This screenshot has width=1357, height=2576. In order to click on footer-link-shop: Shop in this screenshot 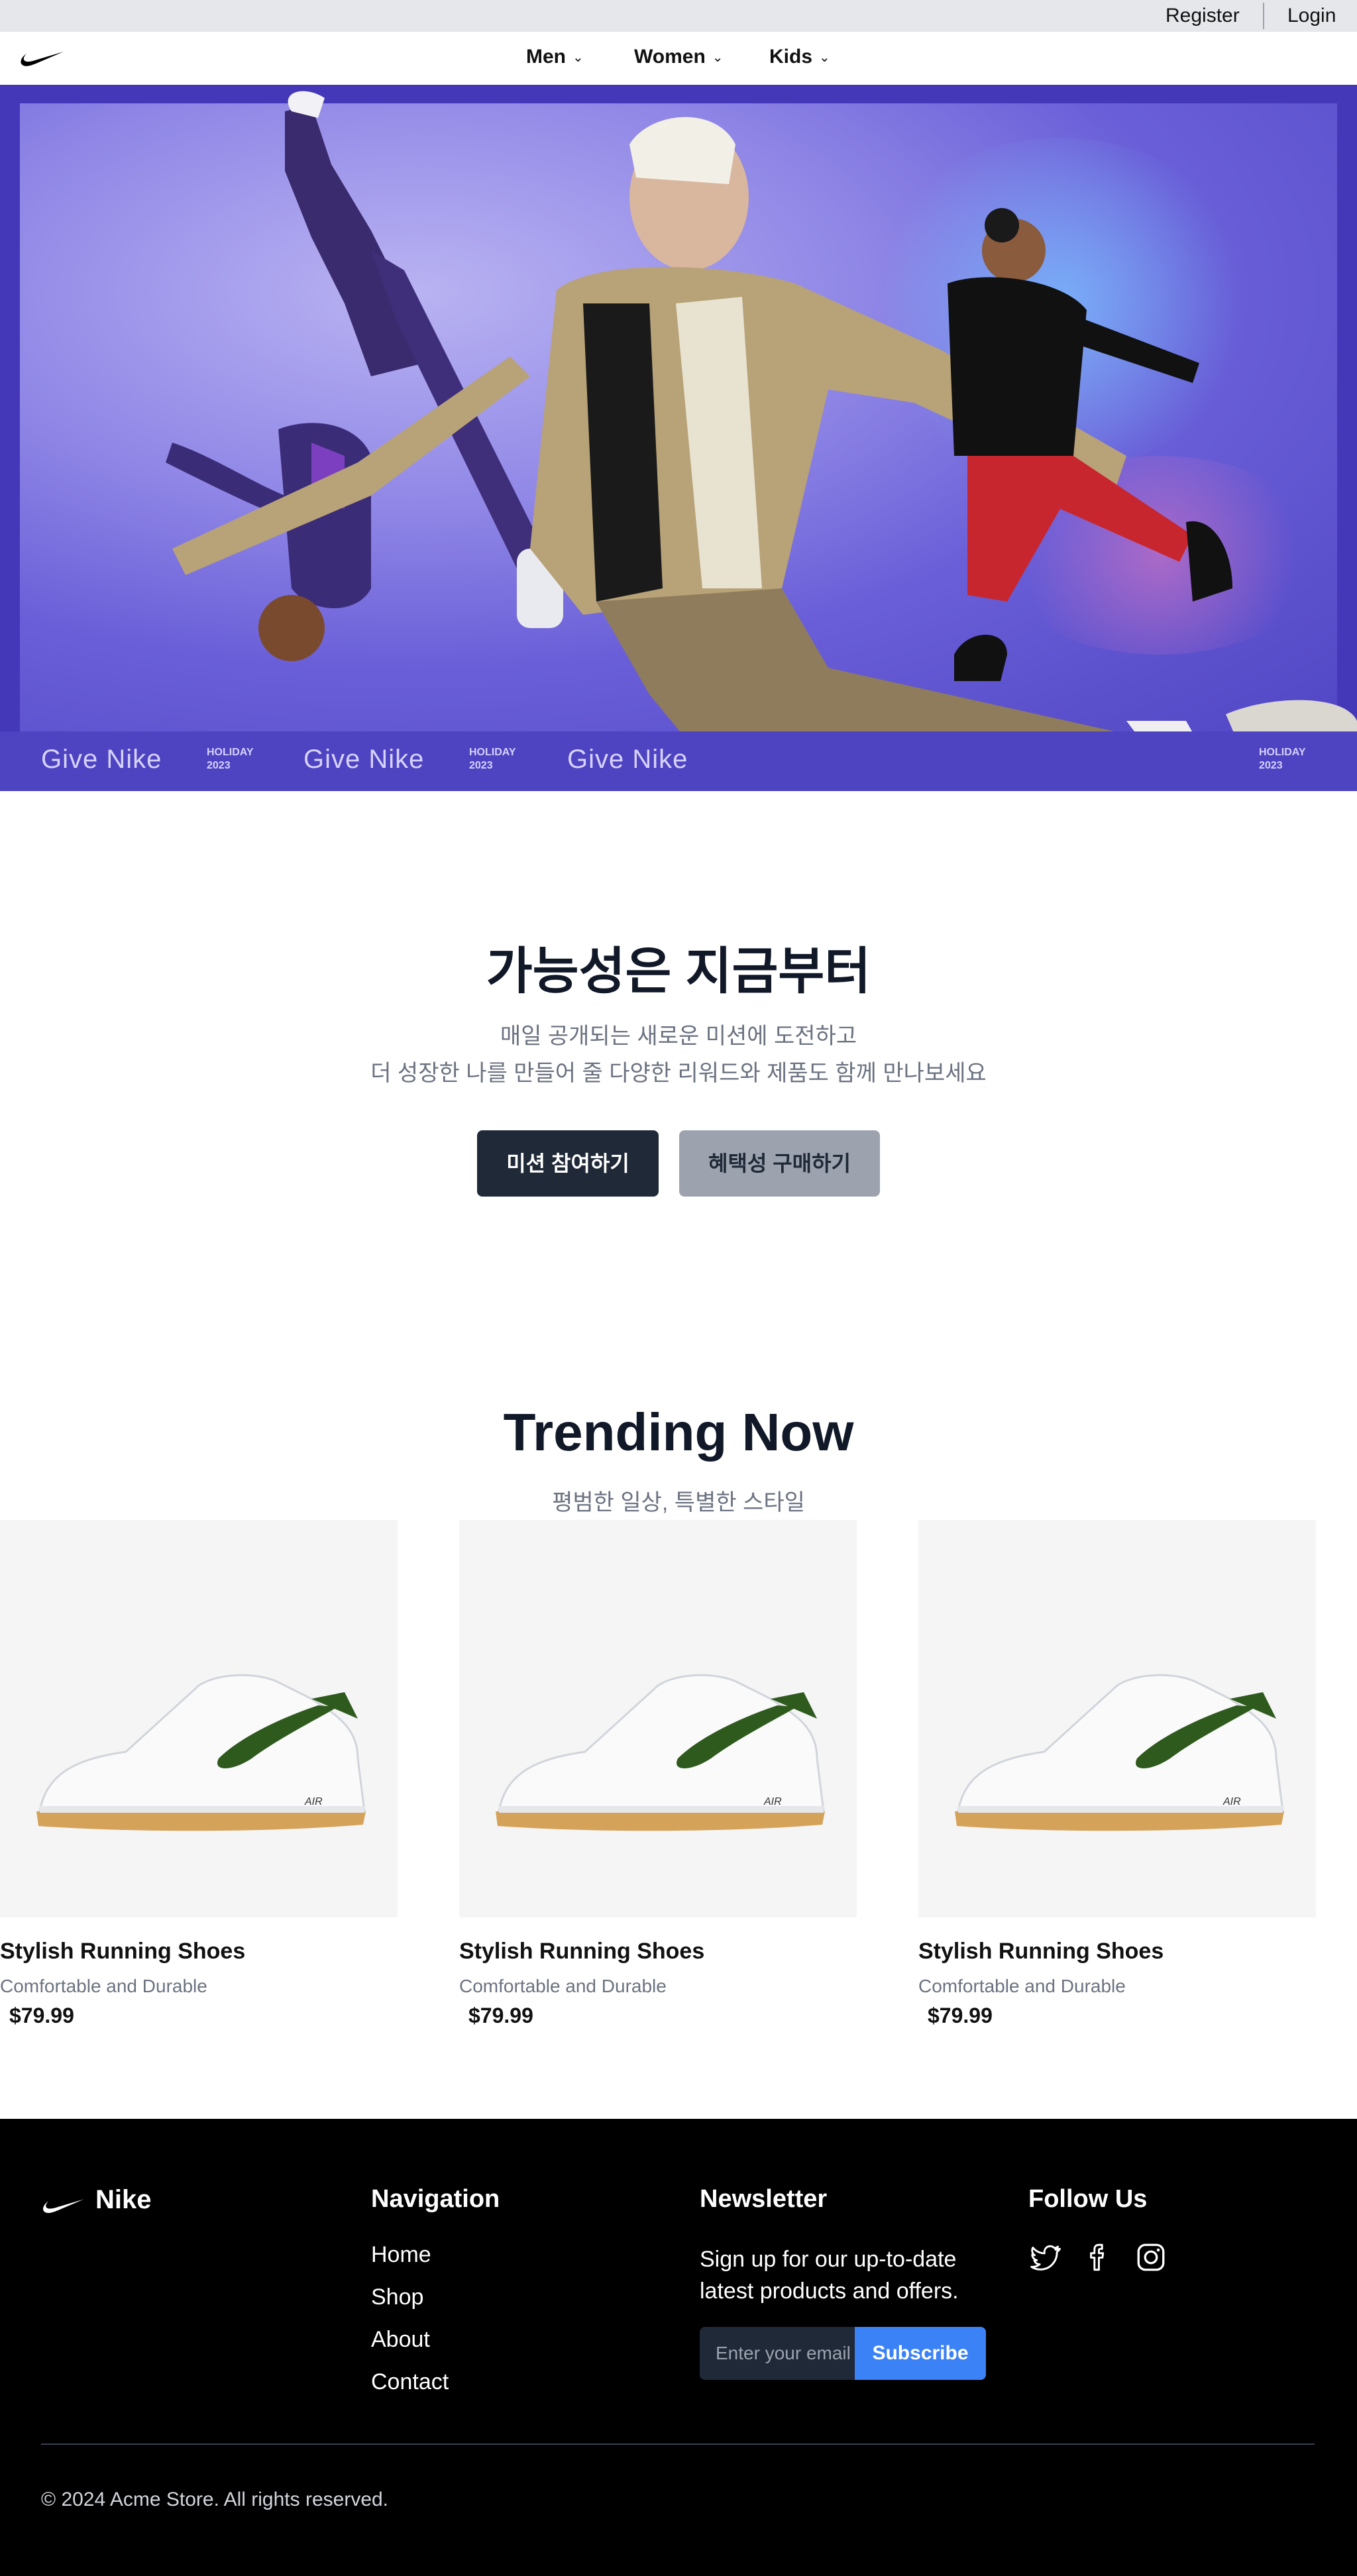, I will do `click(397, 2297)`.